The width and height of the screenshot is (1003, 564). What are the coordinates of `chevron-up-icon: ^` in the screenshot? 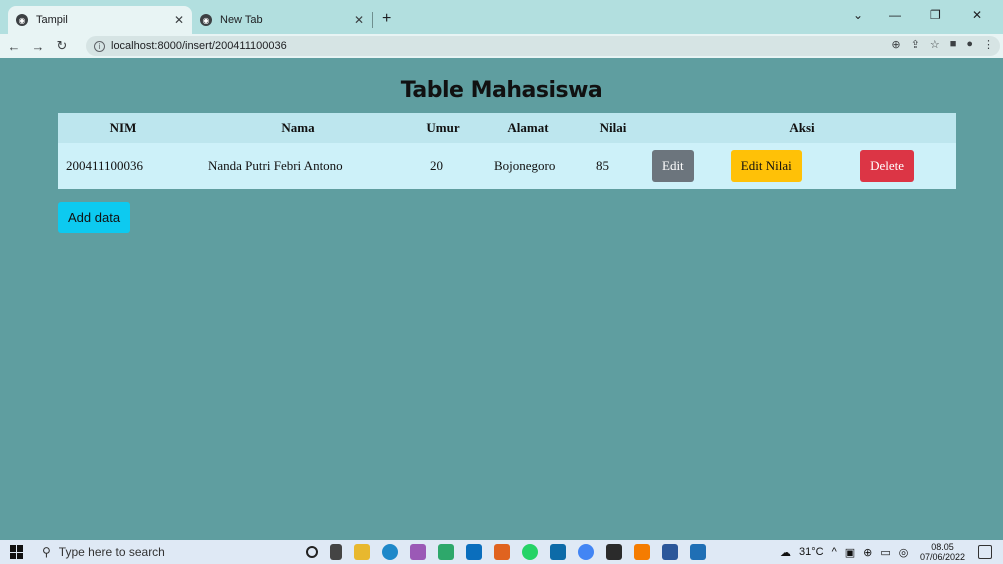 It's located at (834, 552).